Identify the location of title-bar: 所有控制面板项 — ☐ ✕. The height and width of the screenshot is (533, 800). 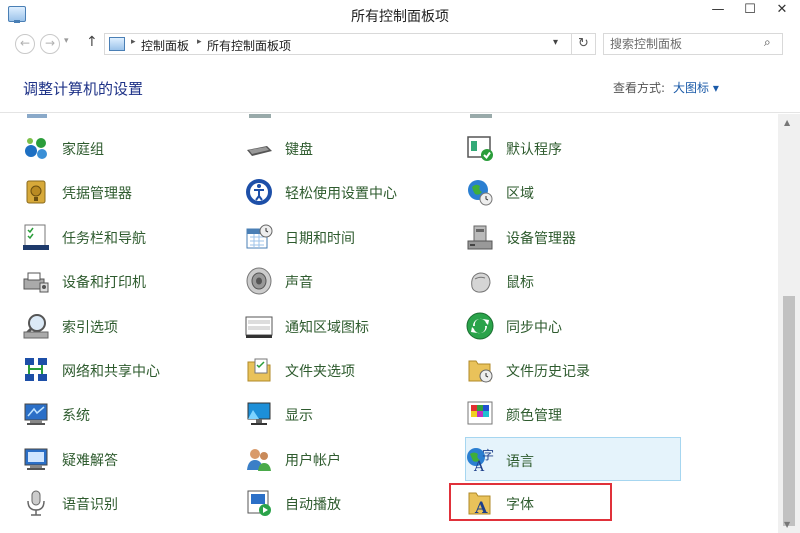
(400, 15).